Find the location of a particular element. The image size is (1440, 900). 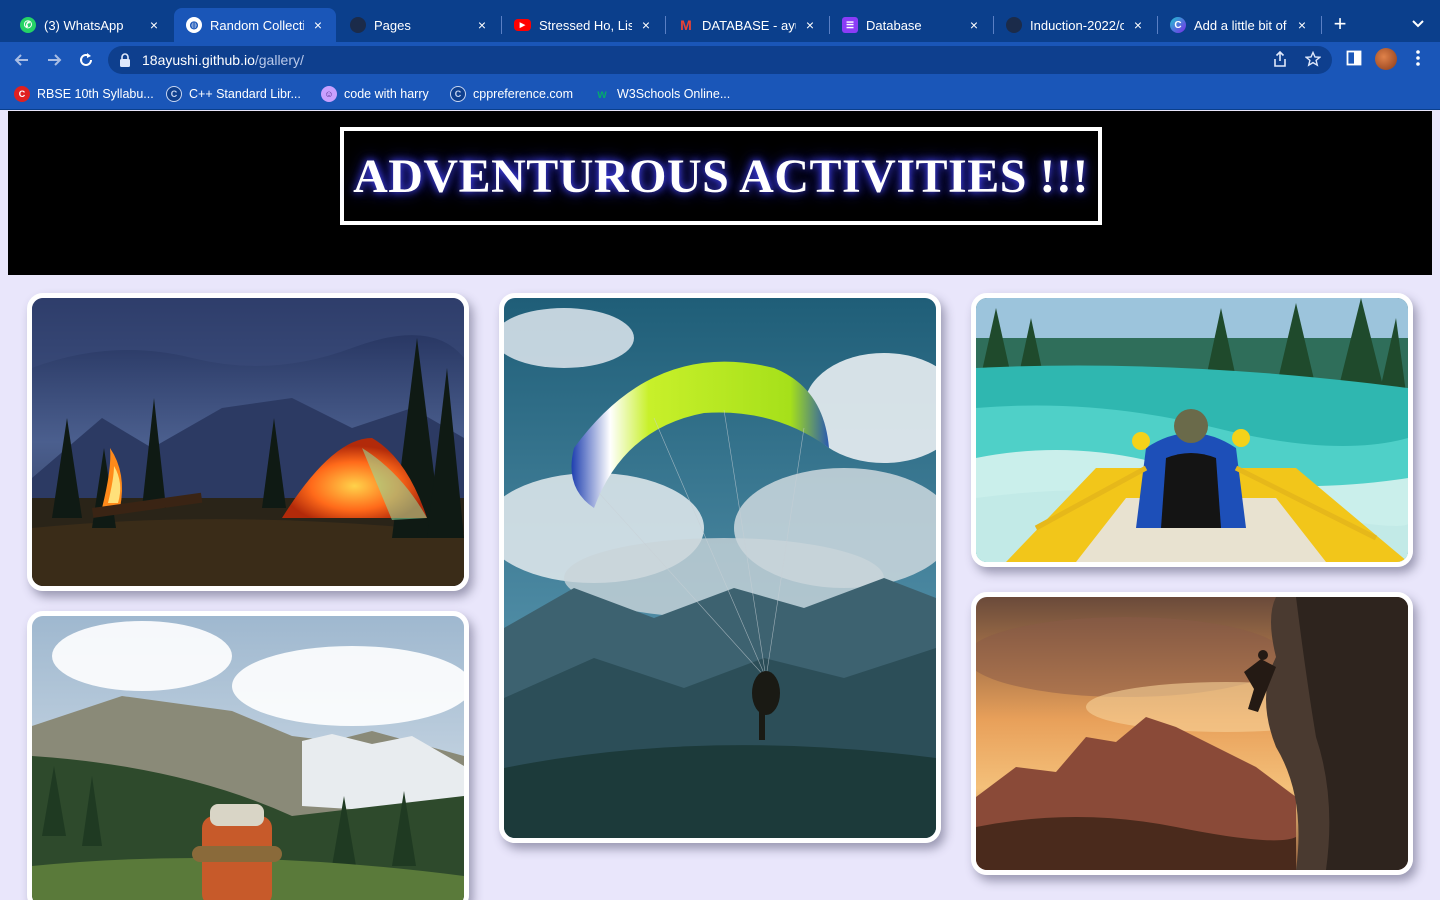

whatsapp-icon: ✆ is located at coordinates (28, 25).